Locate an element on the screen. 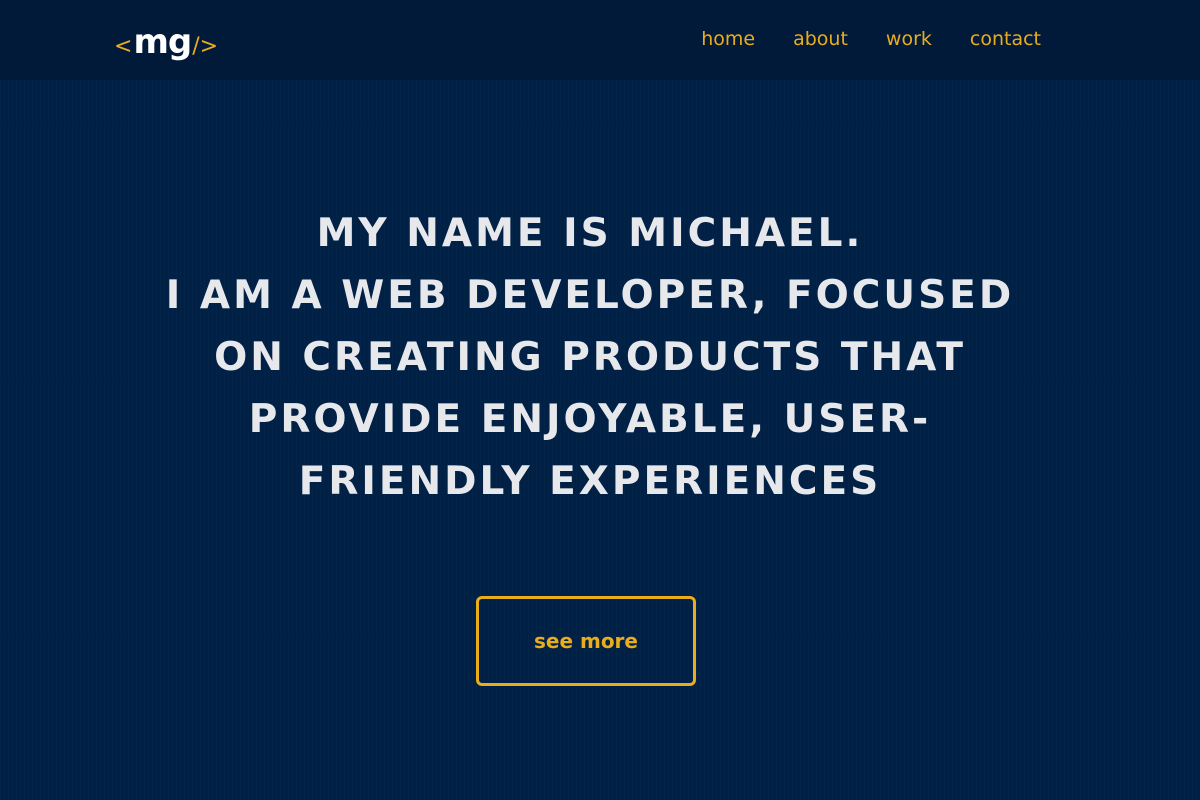  nav-contact-link: contact is located at coordinates (1005, 39).